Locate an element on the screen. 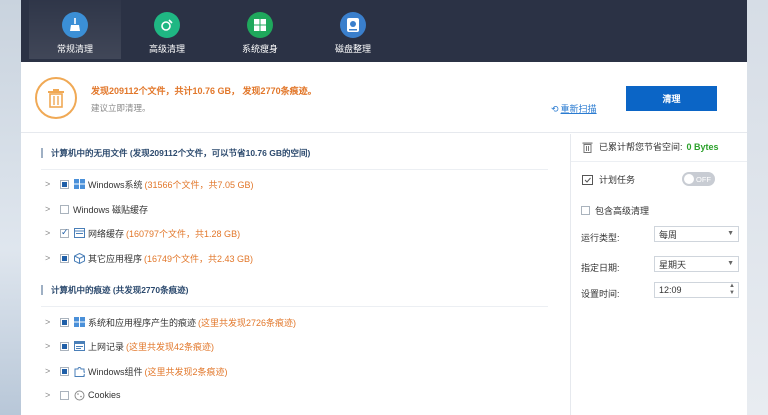  disk-icon is located at coordinates (353, 25).